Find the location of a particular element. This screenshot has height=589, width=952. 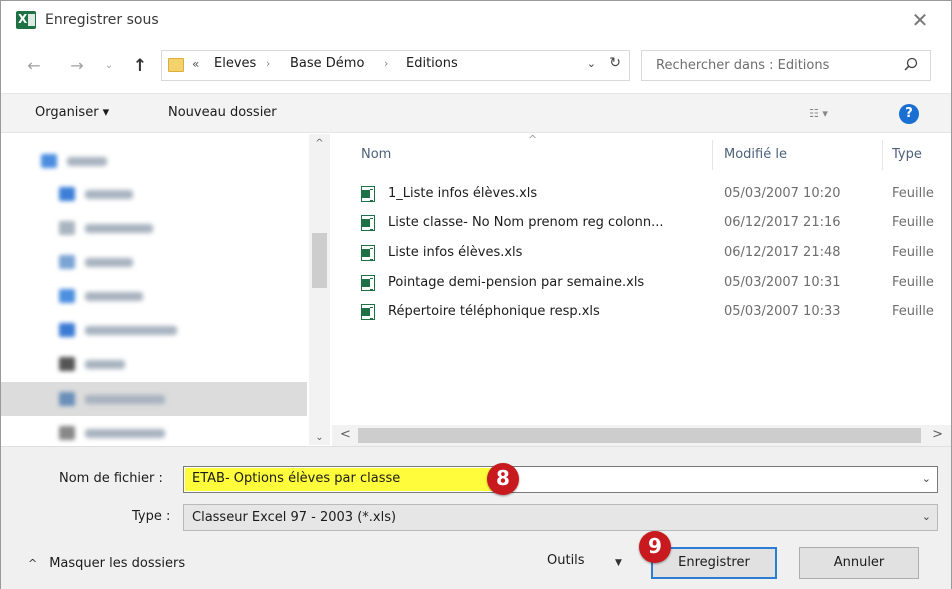

recent-locations-icon: ⌄ is located at coordinates (109, 66).